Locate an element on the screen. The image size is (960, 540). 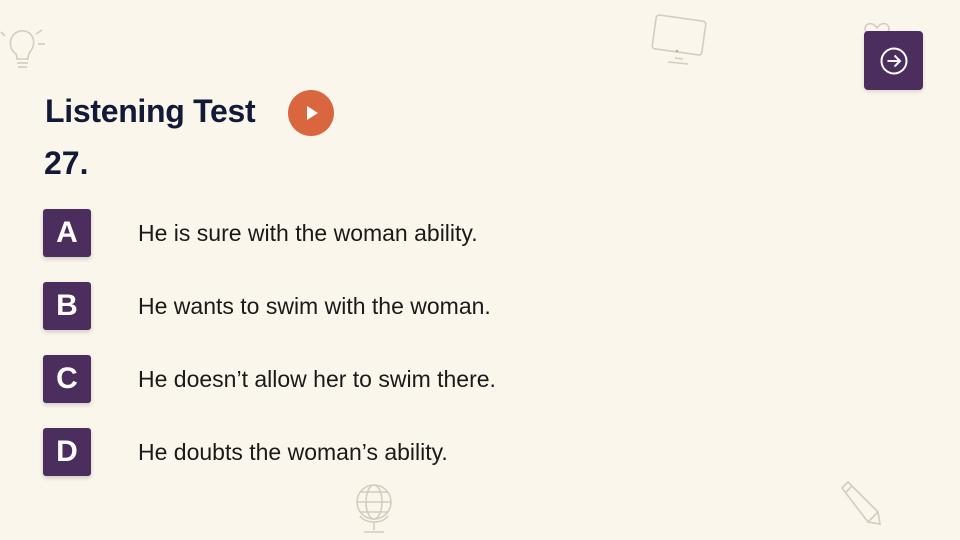
option-letter-badge: B is located at coordinates (67, 306).